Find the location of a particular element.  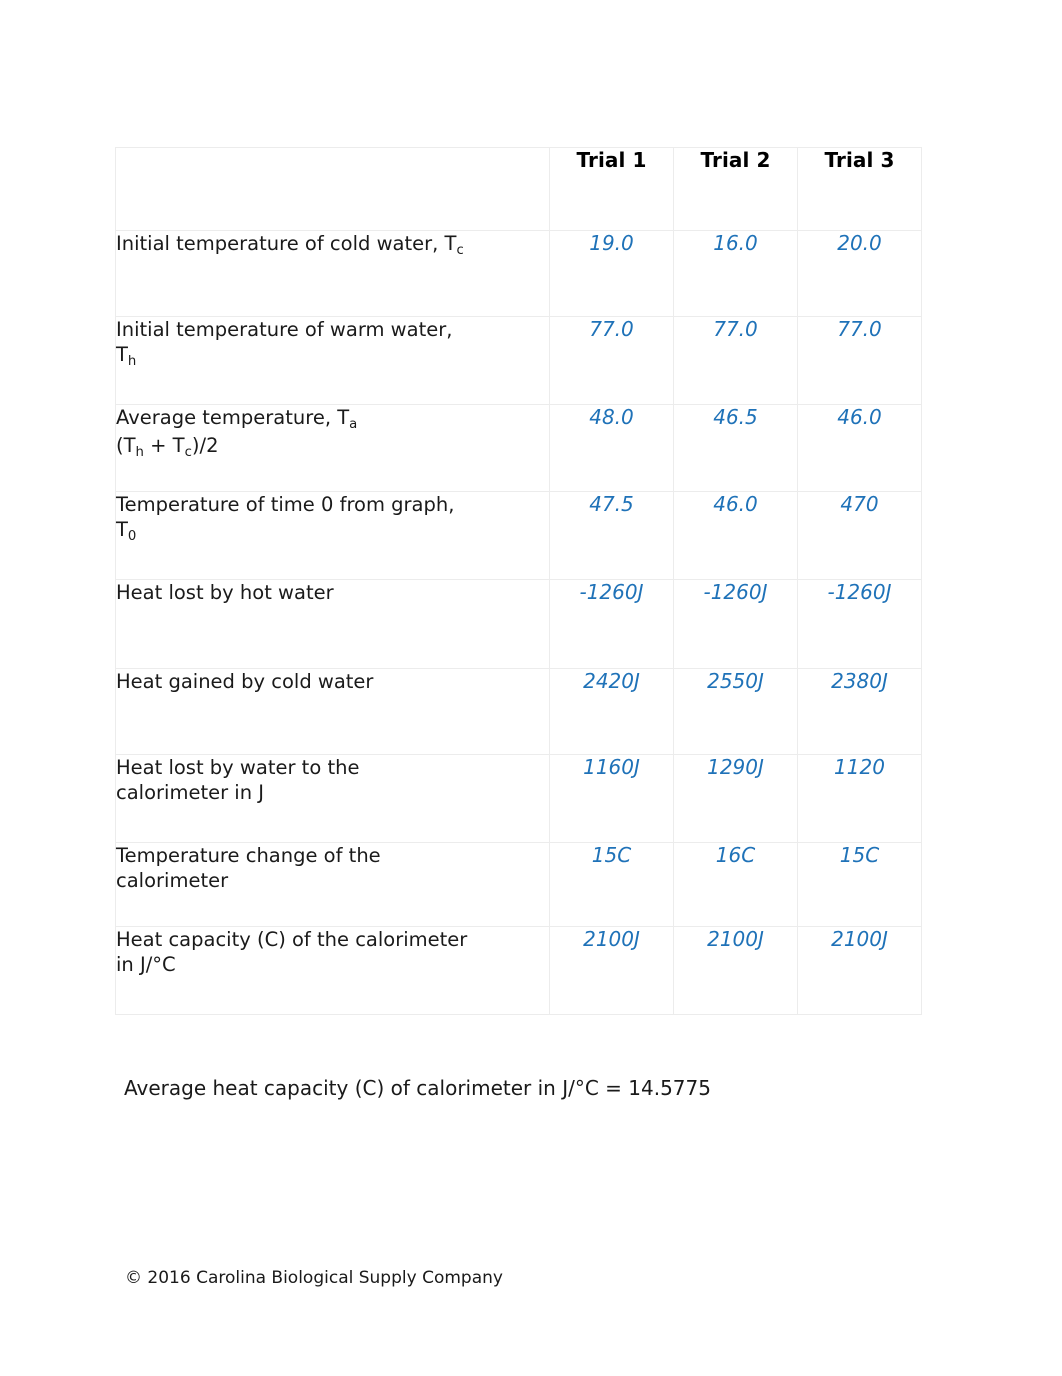

cell-trial-2: 16C is located at coordinates (735, 884).